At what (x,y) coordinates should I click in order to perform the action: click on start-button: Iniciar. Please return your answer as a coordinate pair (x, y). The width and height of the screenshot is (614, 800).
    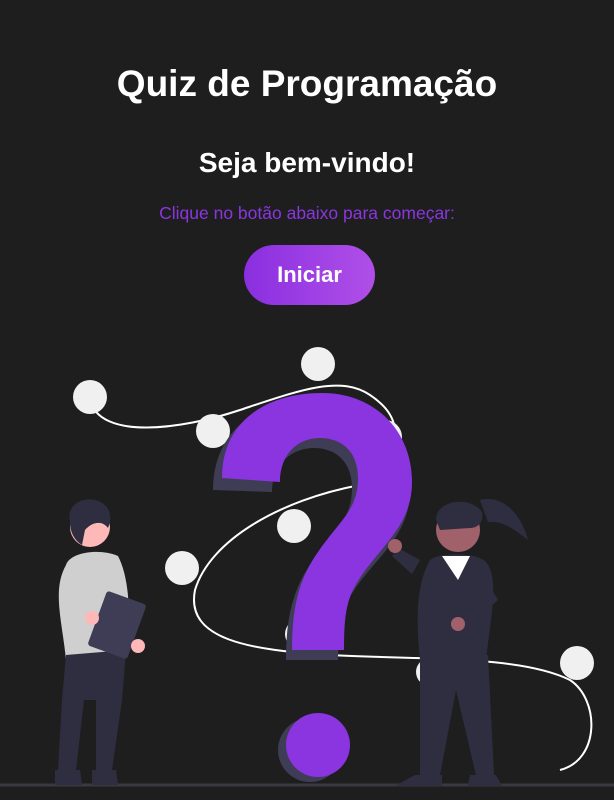
    Looking at the image, I should click on (309, 275).